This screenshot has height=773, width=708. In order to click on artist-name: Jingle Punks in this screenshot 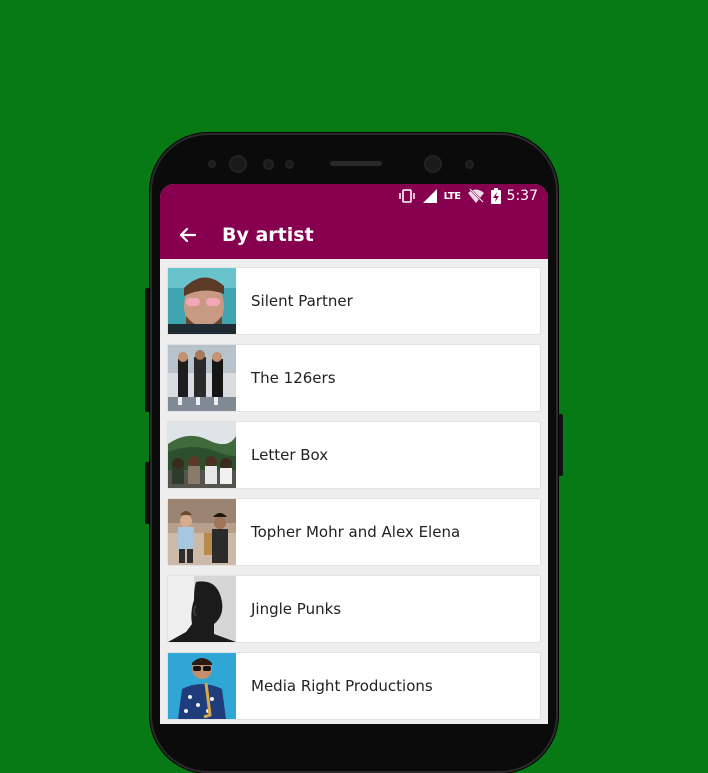, I will do `click(296, 609)`.